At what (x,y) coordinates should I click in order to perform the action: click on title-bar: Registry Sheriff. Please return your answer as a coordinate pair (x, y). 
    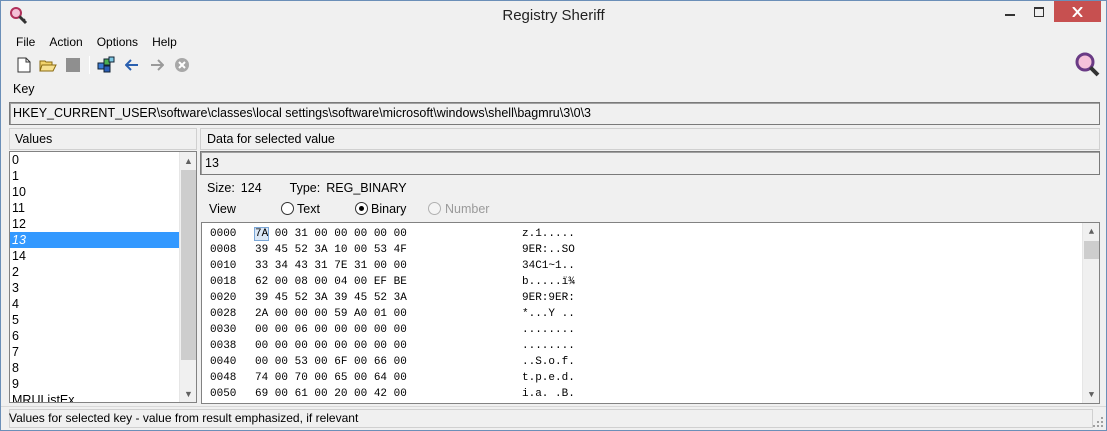
    Looking at the image, I should click on (553, 16).